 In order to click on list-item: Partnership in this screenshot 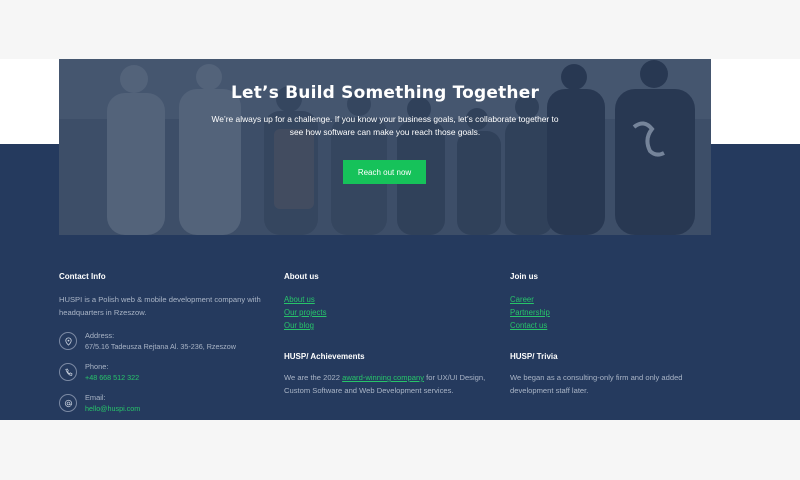, I will do `click(610, 312)`.